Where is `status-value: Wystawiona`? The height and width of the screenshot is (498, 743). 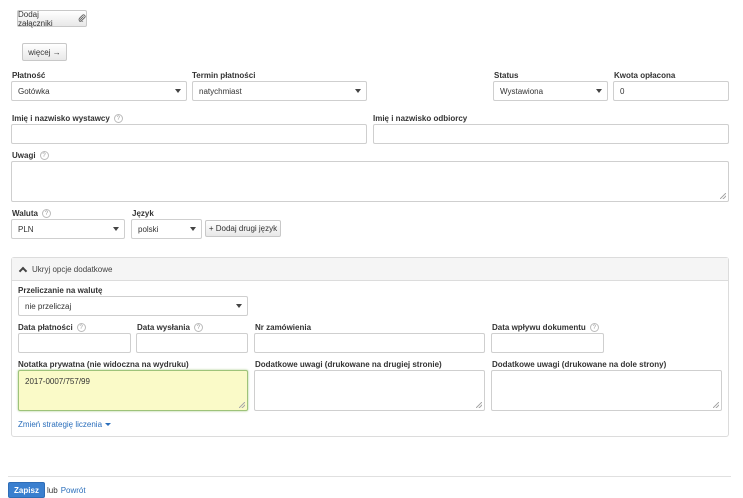 status-value: Wystawiona is located at coordinates (522, 91).